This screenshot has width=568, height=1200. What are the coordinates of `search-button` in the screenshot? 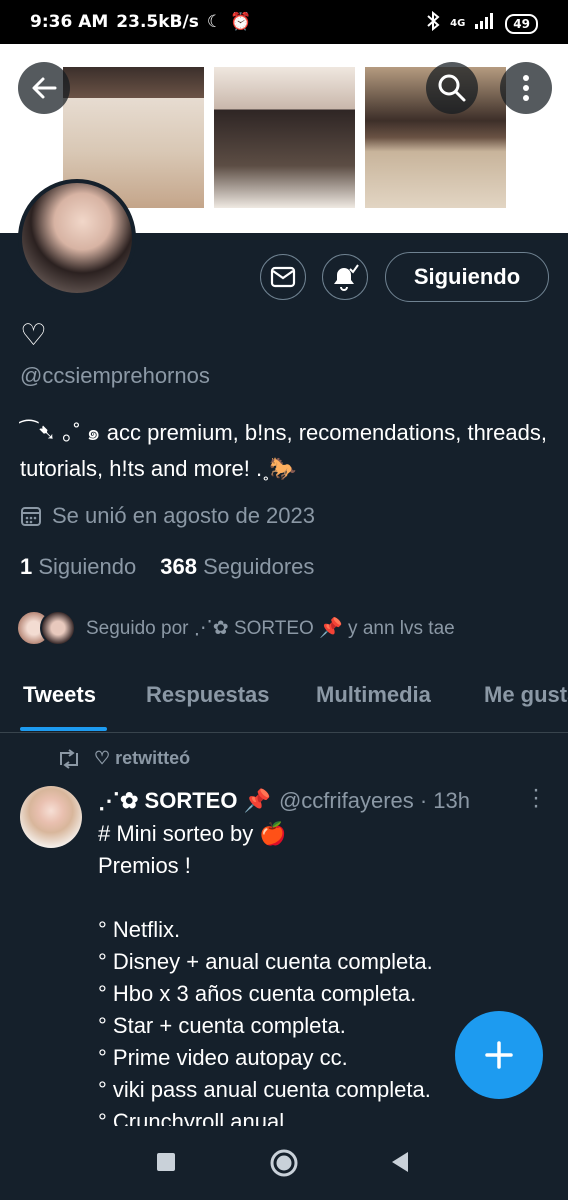 It's located at (452, 88).